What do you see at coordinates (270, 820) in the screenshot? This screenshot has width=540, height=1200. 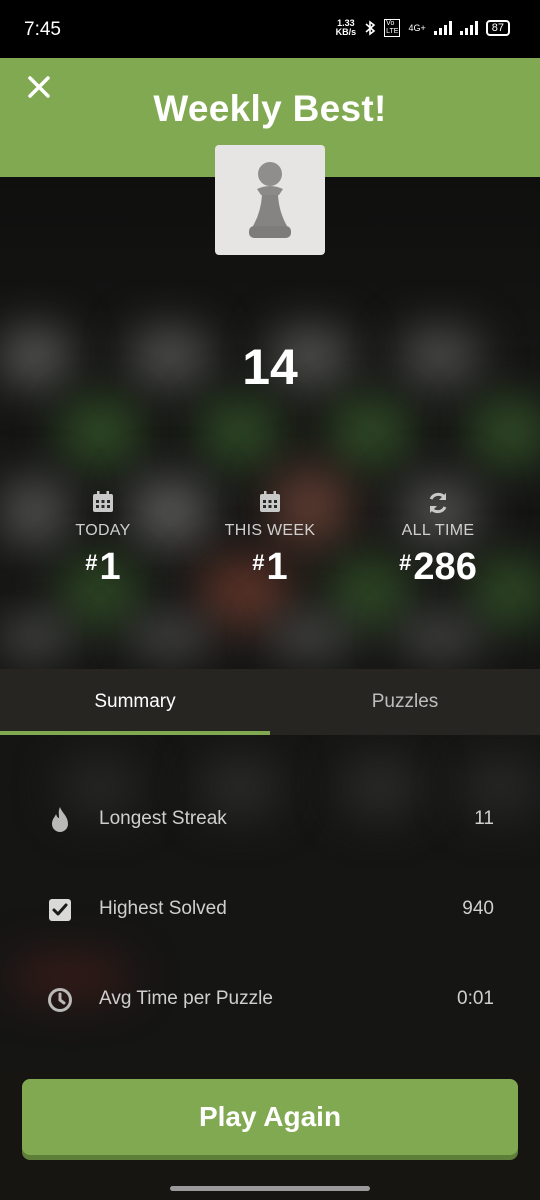 I see `stat-row-longest-streak: Longest Streak 11` at bounding box center [270, 820].